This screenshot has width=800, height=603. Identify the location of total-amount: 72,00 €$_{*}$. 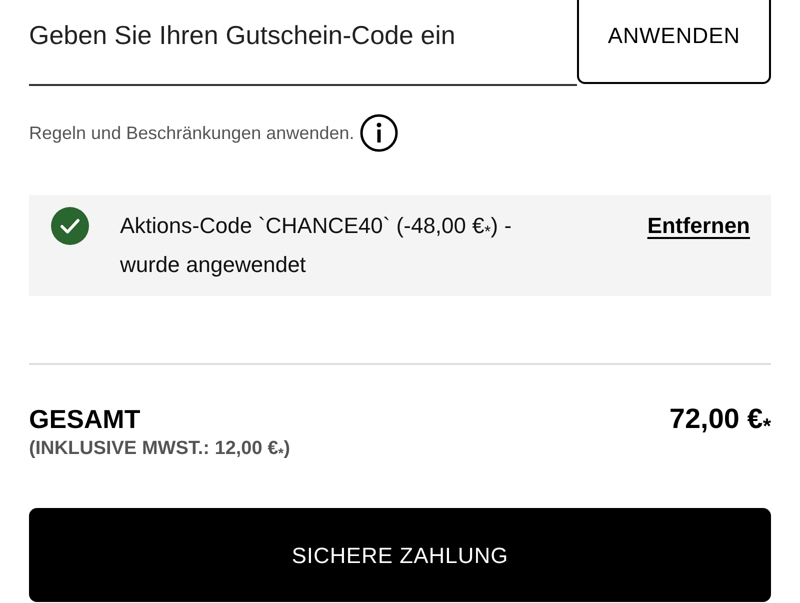
(720, 419).